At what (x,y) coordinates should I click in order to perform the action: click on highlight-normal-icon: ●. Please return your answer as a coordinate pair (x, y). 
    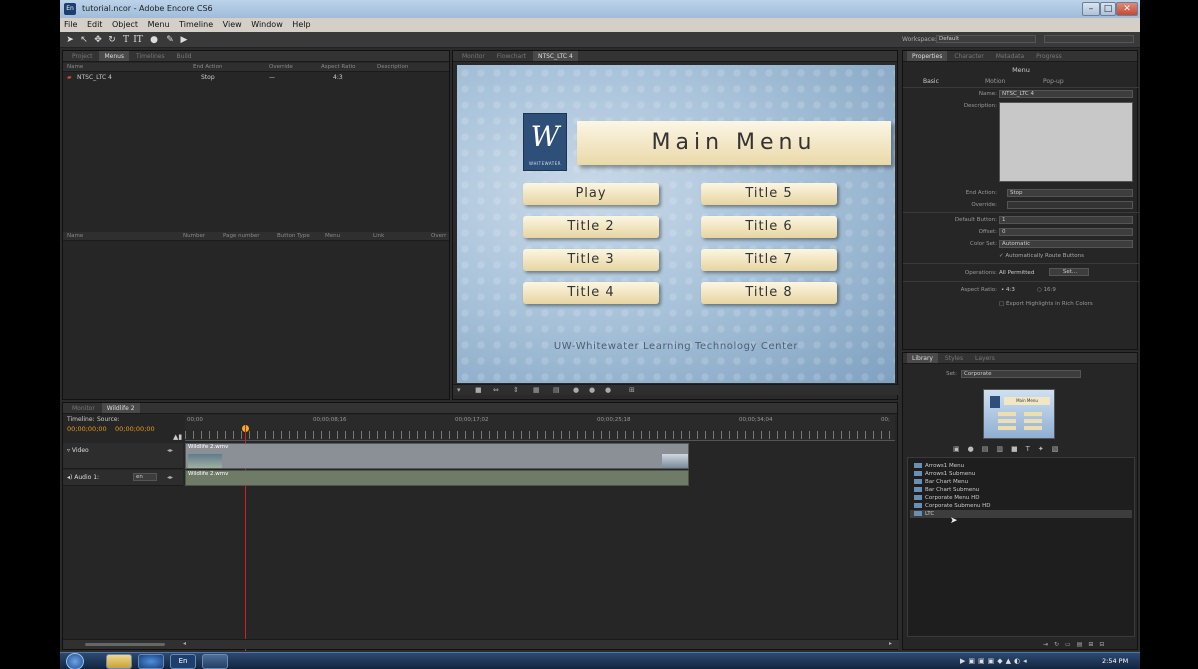
    Looking at the image, I should click on (576, 390).